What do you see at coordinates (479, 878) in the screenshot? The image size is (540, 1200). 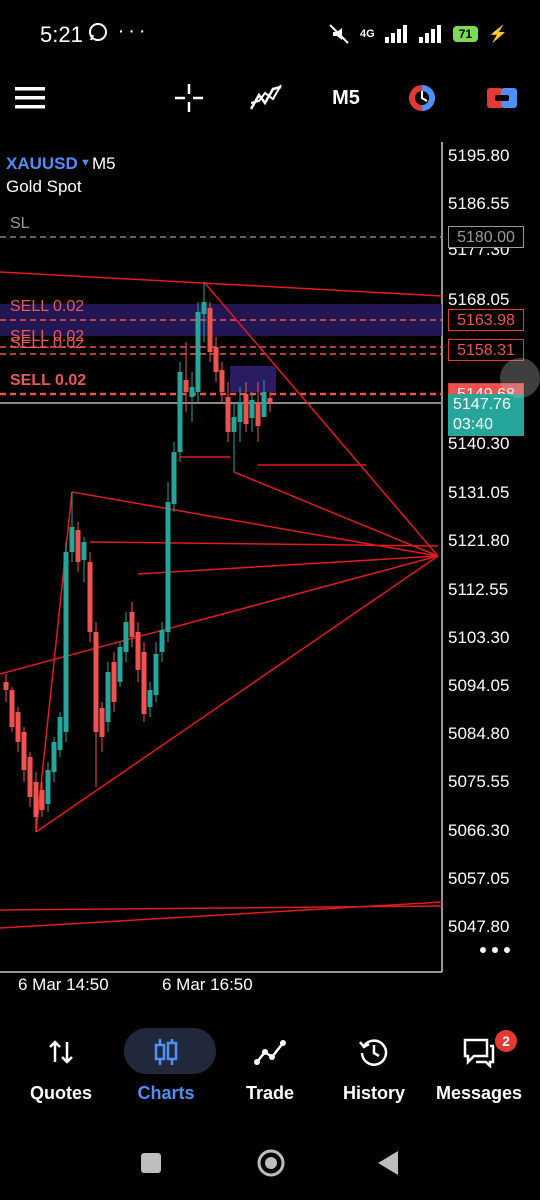 I see `price-tick: 5057.05` at bounding box center [479, 878].